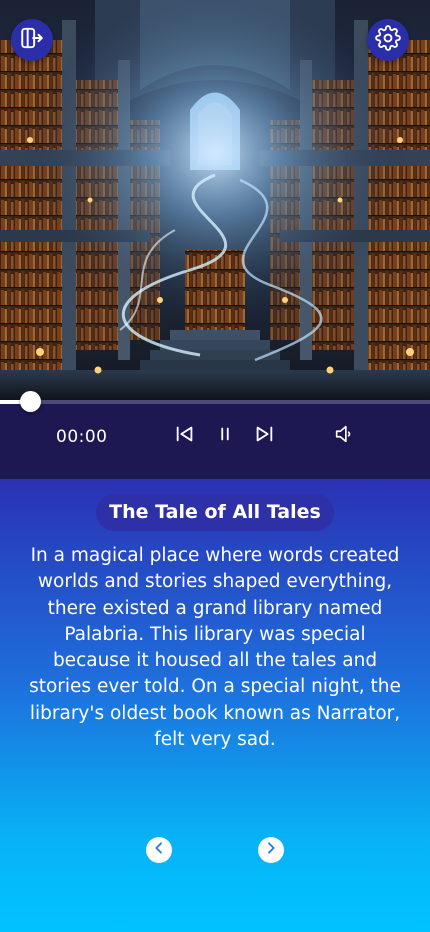  What do you see at coordinates (30, 401) in the screenshot?
I see `progress-knob` at bounding box center [30, 401].